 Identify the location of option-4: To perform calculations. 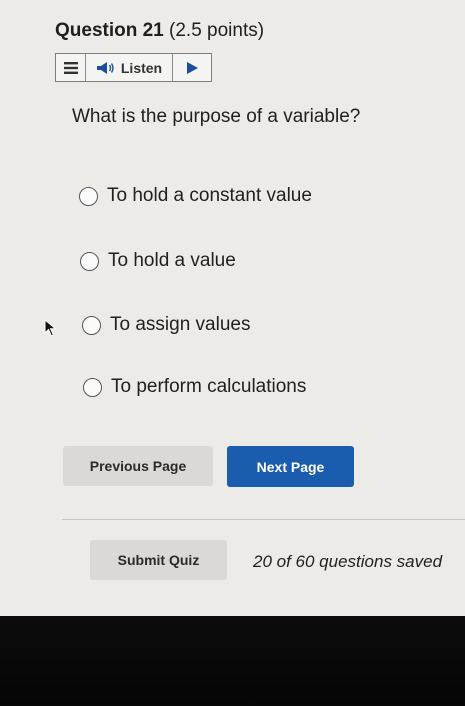
(194, 387).